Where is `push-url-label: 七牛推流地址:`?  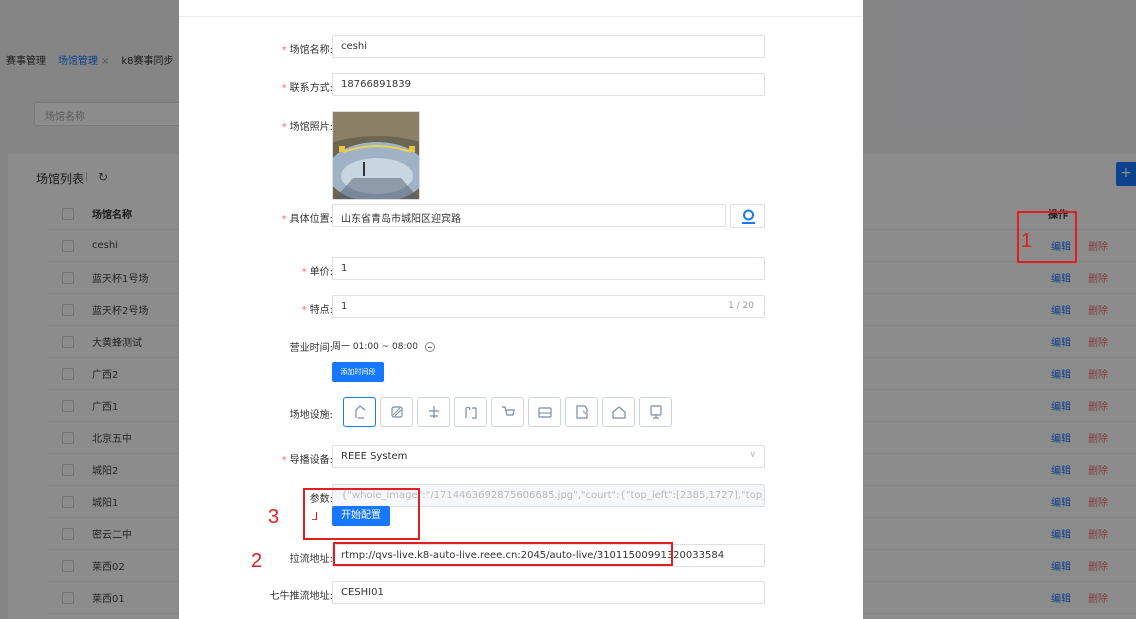 push-url-label: 七牛推流地址: is located at coordinates (301, 596).